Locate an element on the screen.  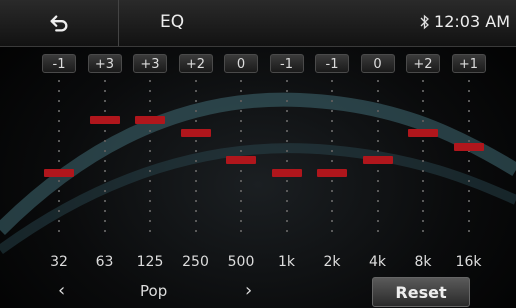
band-slider-track-2k is located at coordinates (332, 160).